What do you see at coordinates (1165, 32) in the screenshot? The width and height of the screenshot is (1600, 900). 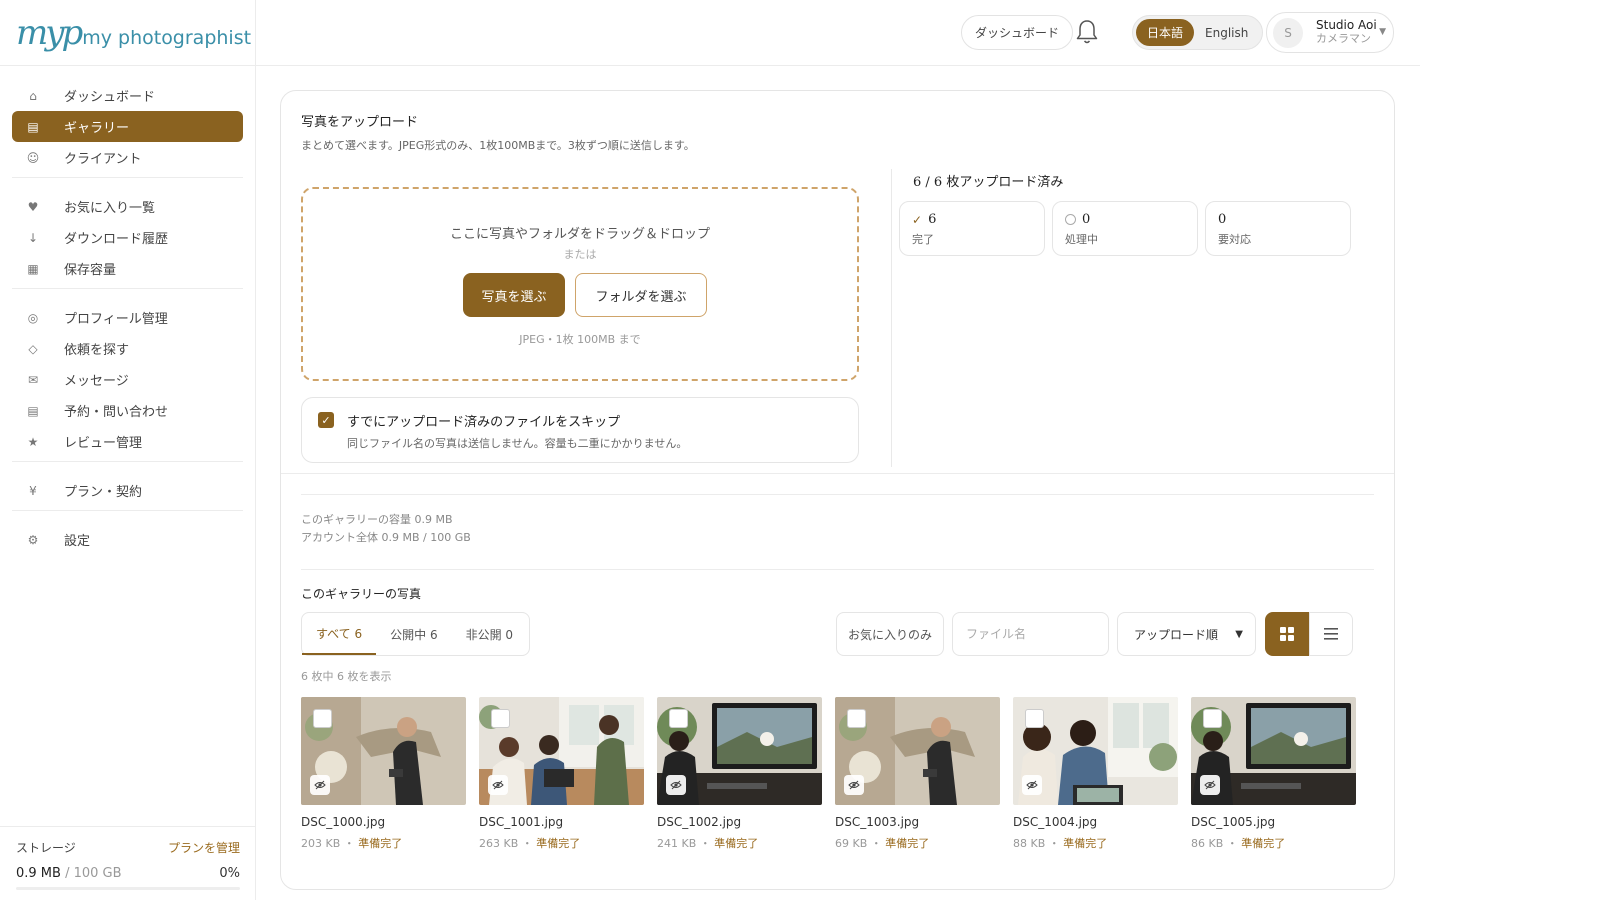 I see `lang-ja: 日本語` at bounding box center [1165, 32].